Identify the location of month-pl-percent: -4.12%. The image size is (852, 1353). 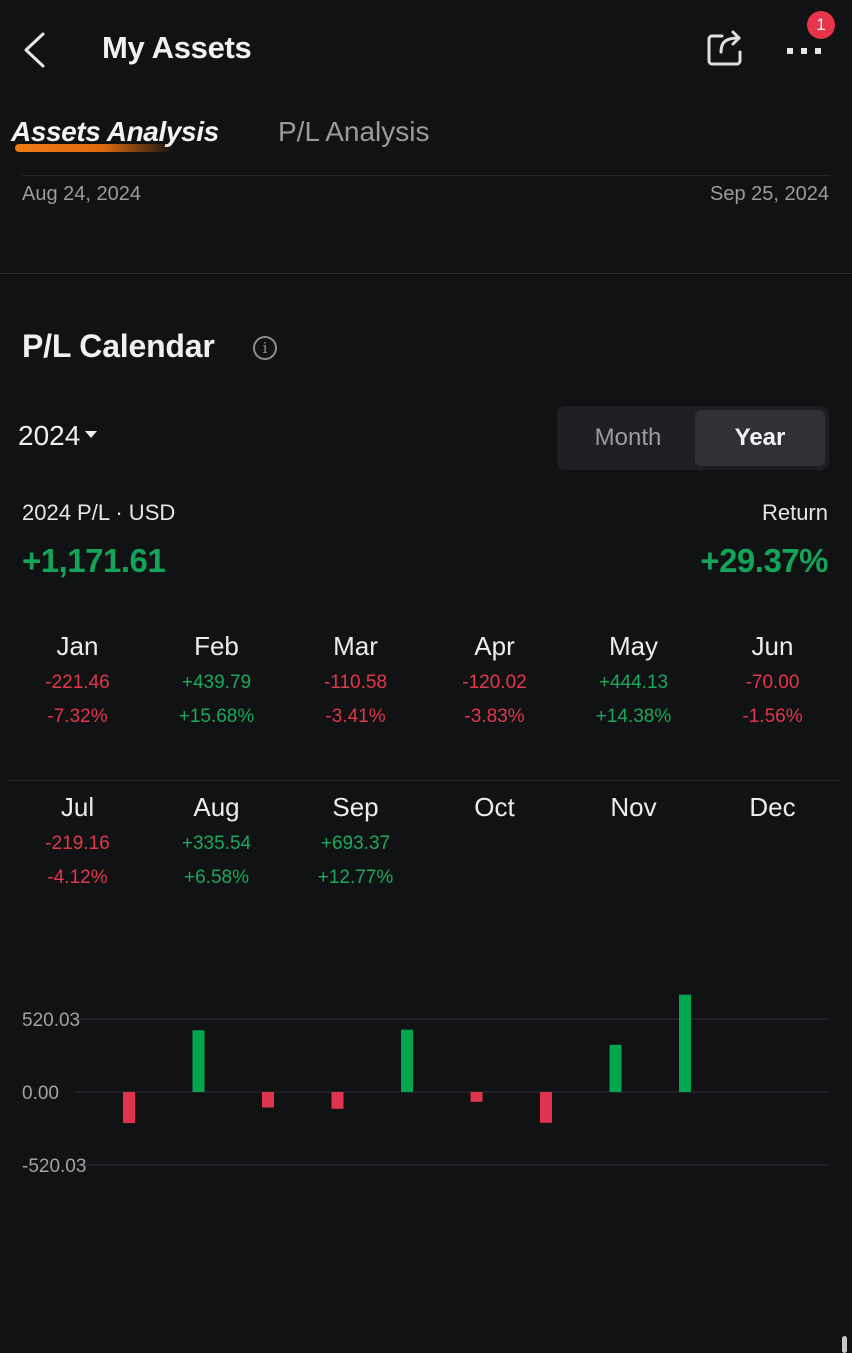
(77, 877).